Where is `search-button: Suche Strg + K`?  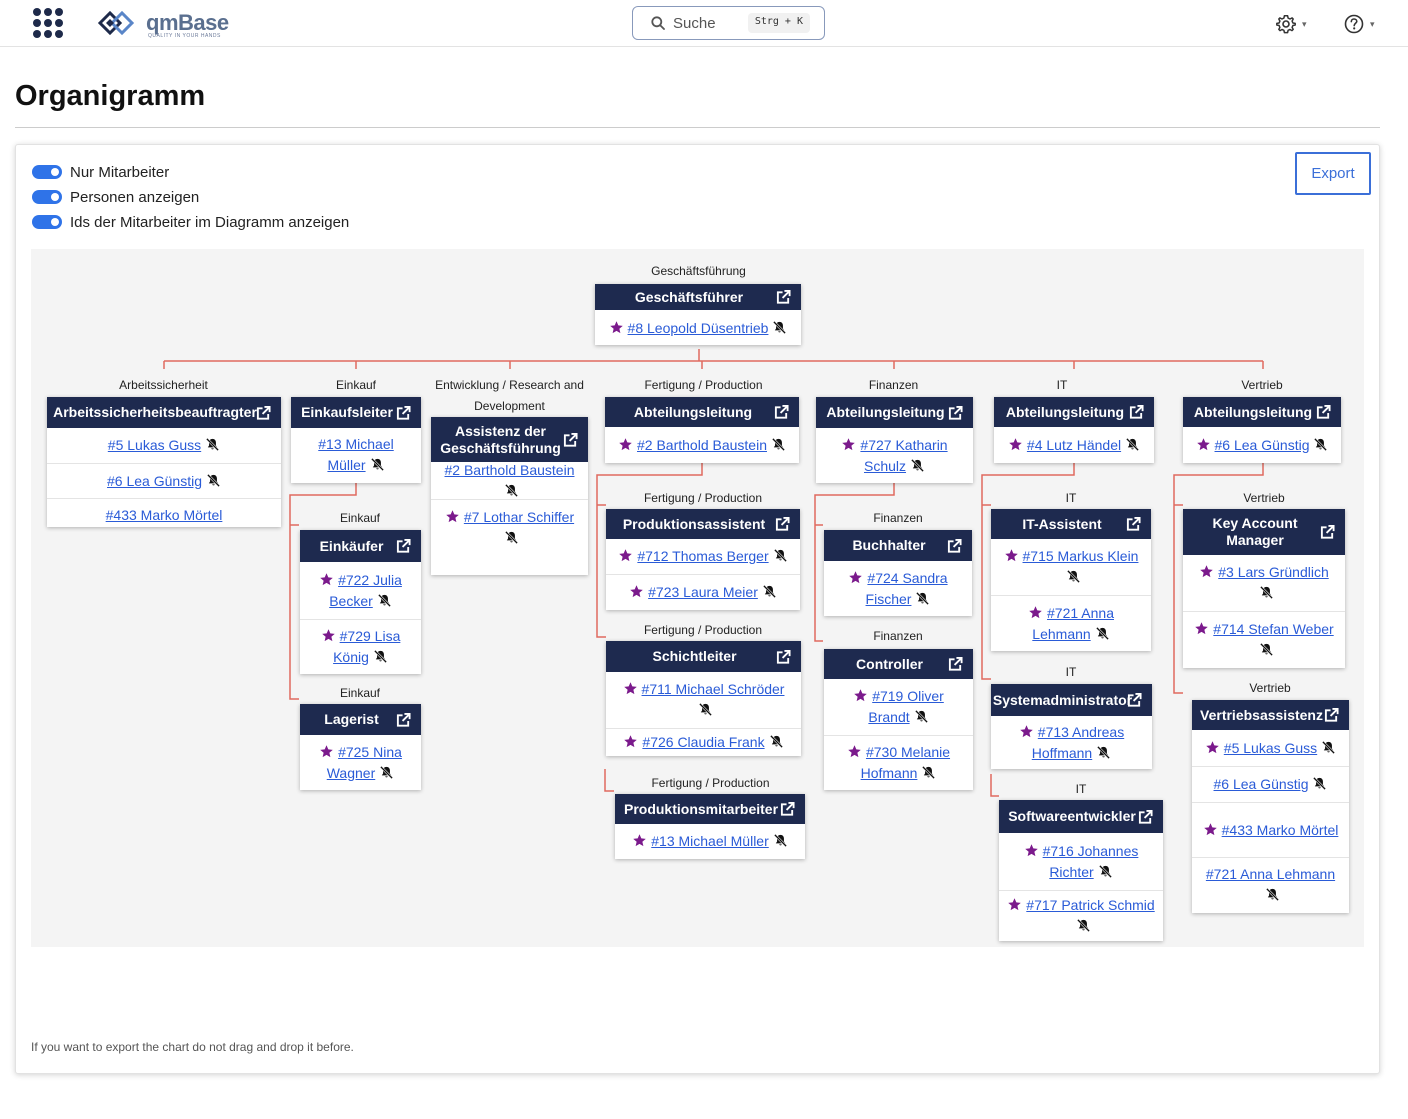
search-button: Suche Strg + K is located at coordinates (728, 23).